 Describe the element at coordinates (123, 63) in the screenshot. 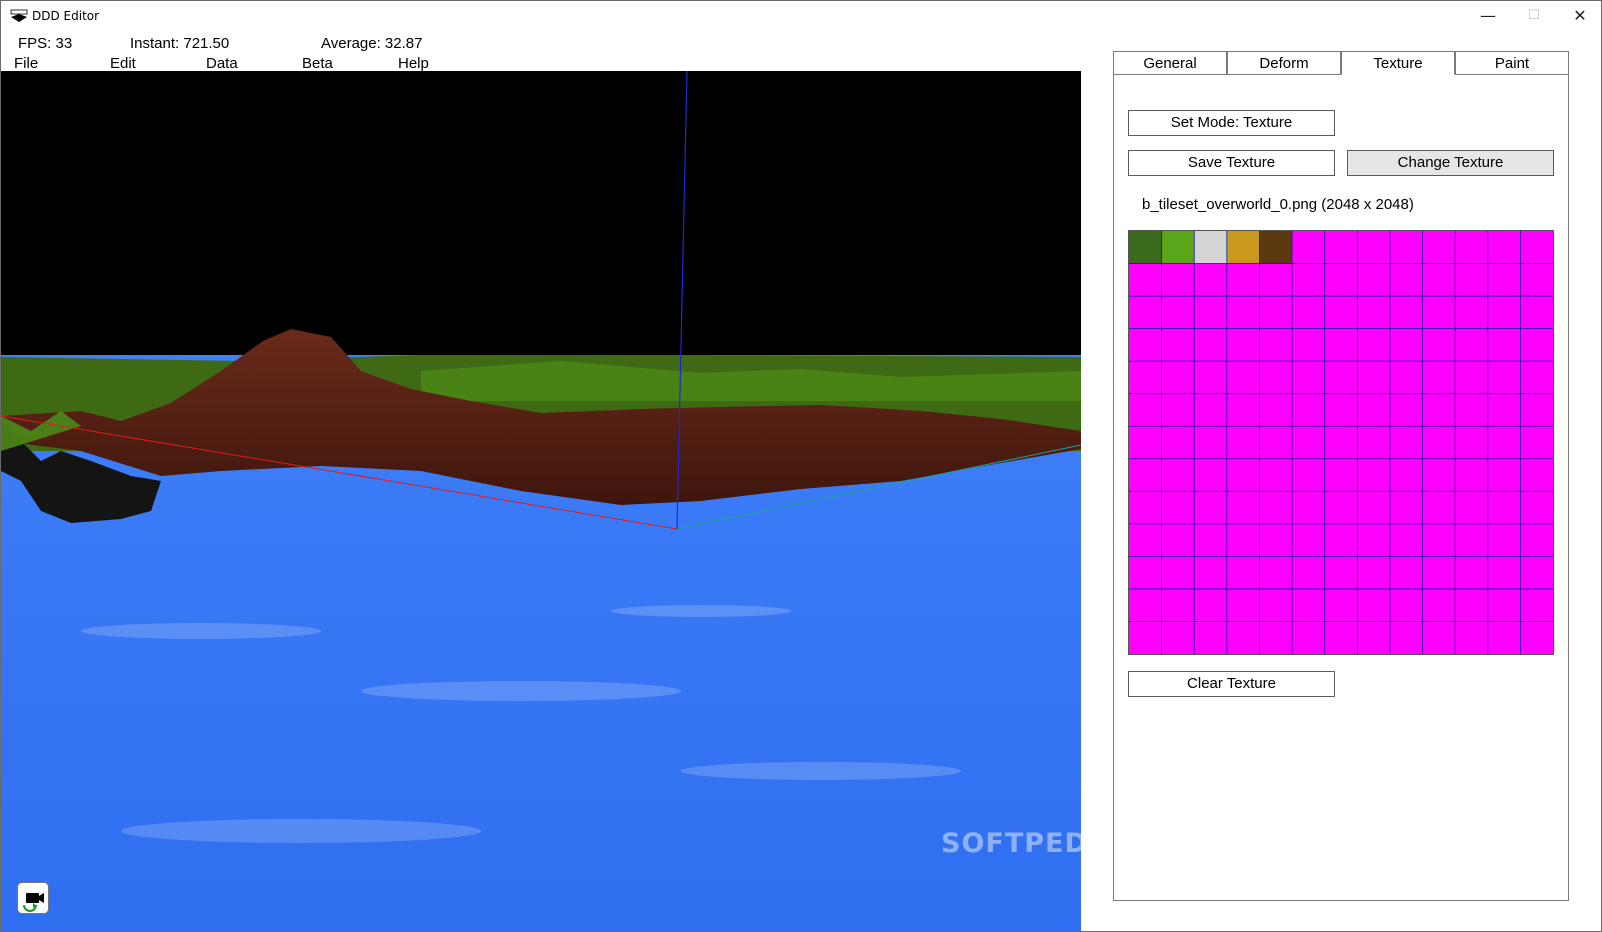

I see `menu-edit: Edit` at that location.